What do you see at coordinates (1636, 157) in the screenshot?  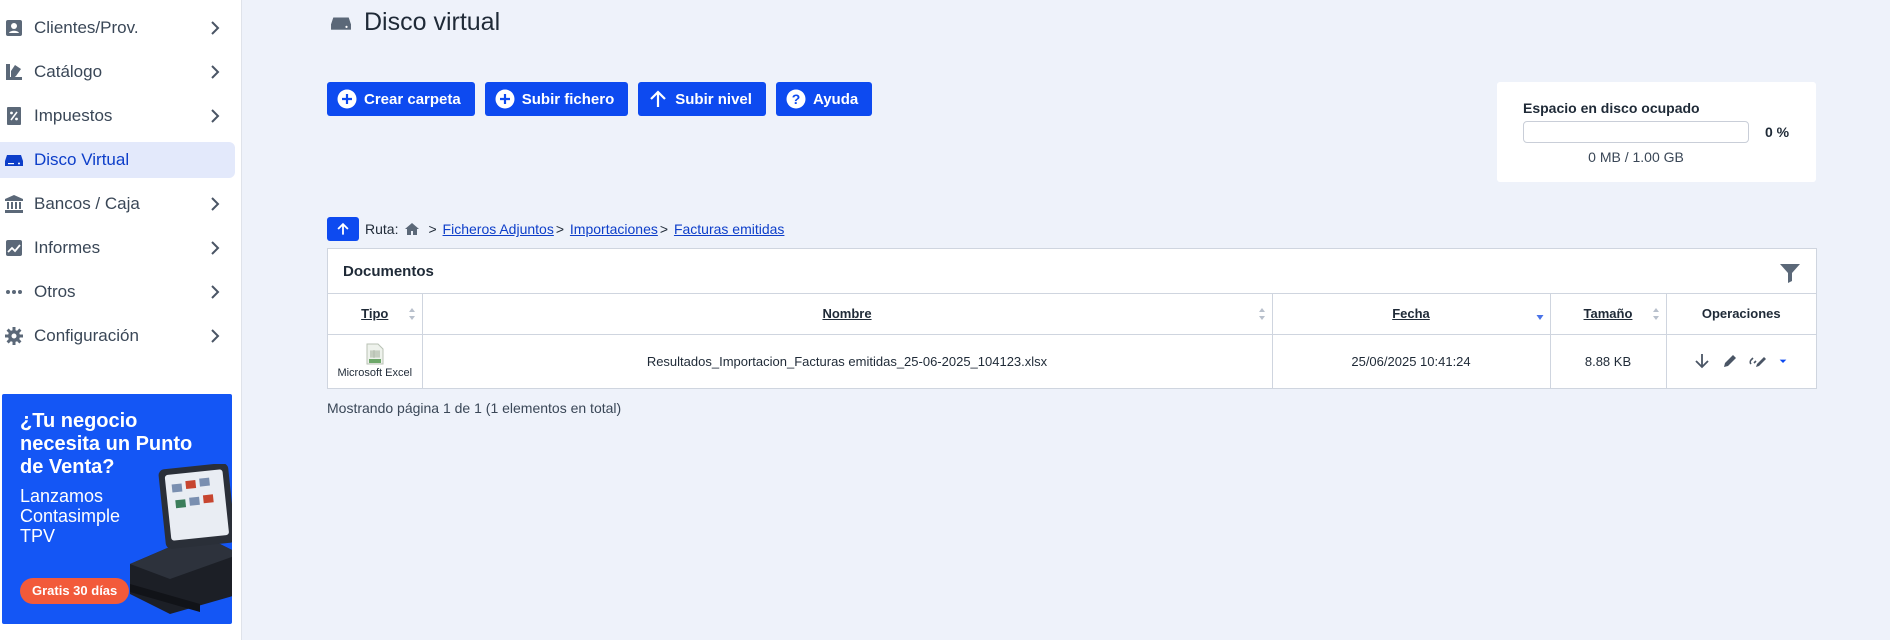 I see `disk-usage-text: 0 MB / 1.00 GB` at bounding box center [1636, 157].